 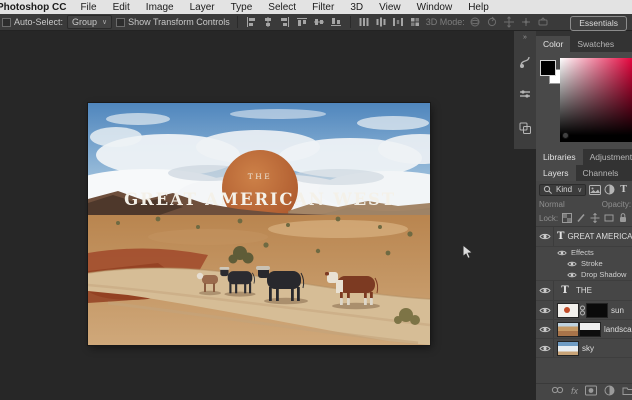 What do you see at coordinates (475, 22) in the screenshot?
I see `3d-rotate-icon` at bounding box center [475, 22].